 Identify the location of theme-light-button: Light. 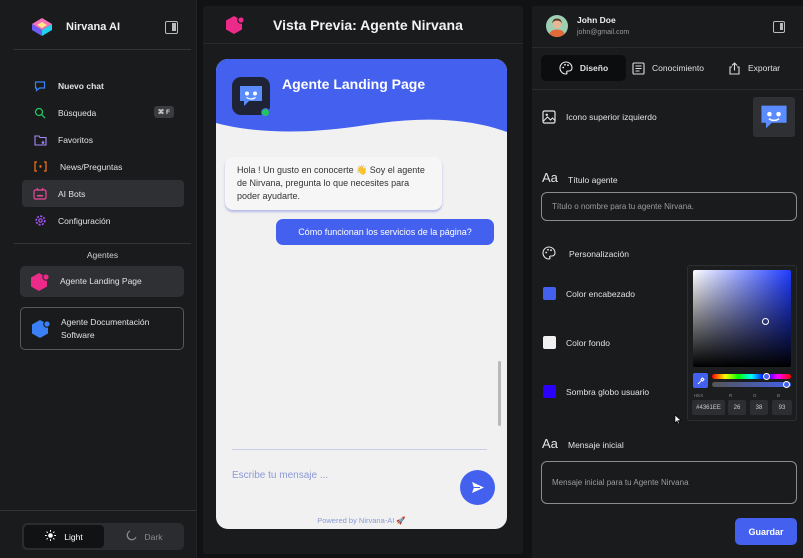
(64, 536).